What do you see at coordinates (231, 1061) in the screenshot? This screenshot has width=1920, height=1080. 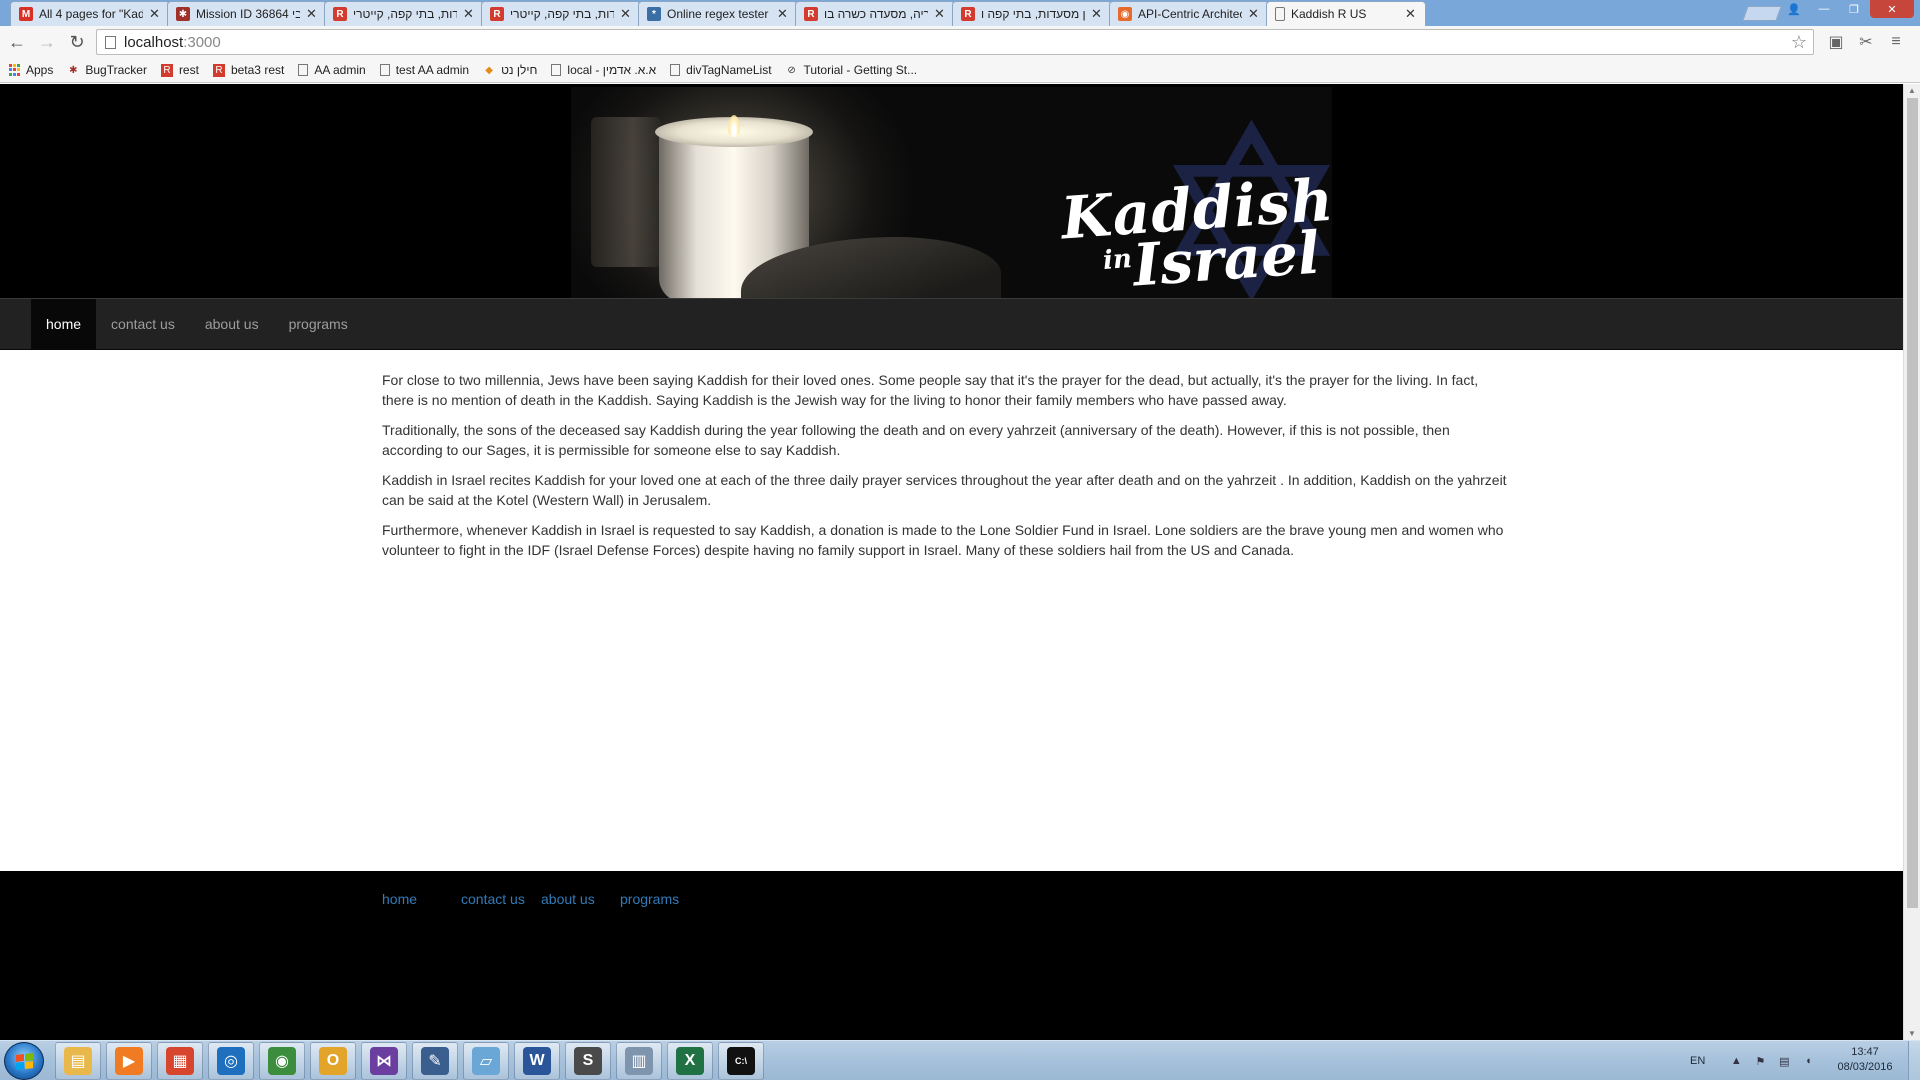 I see `taskbar-app-button: ◎` at bounding box center [231, 1061].